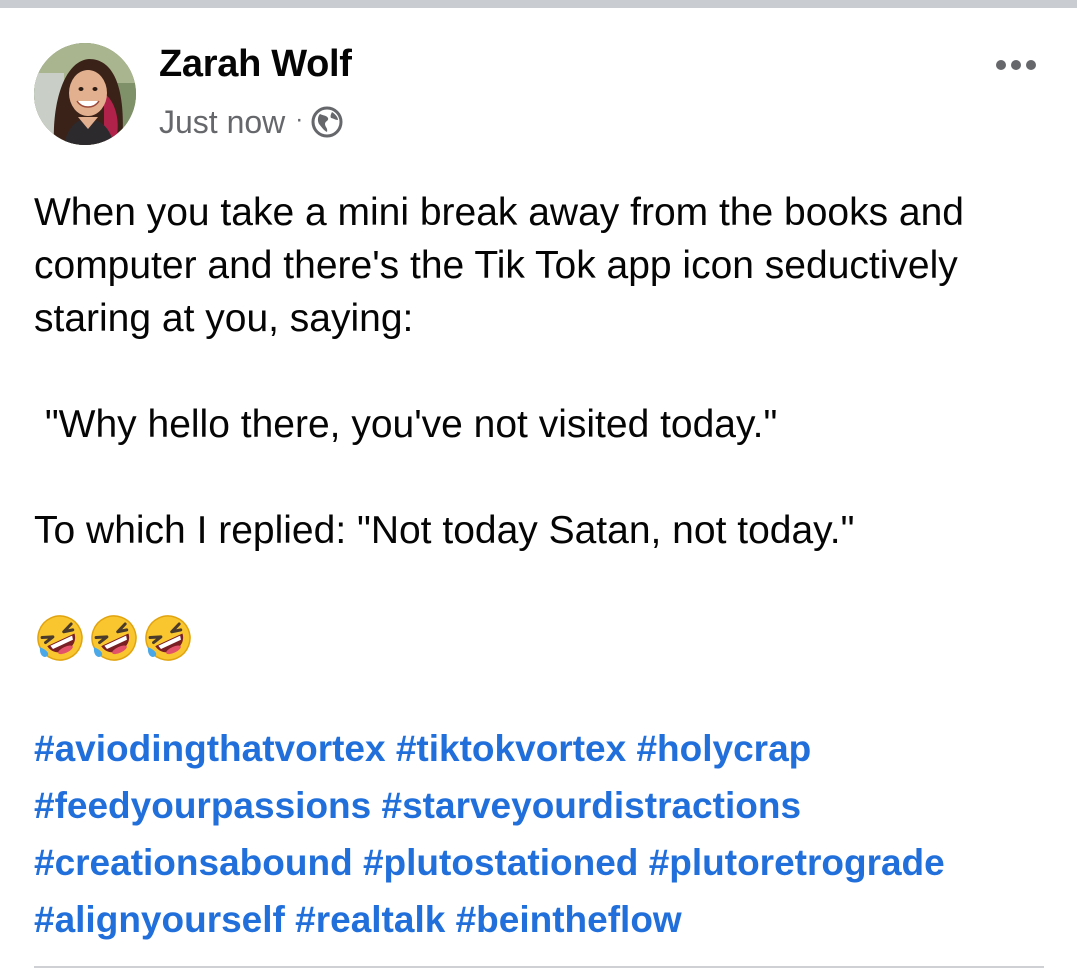 The width and height of the screenshot is (1077, 972). What do you see at coordinates (511, 748) in the screenshot?
I see `hashtag-link: #tiktokvortex` at bounding box center [511, 748].